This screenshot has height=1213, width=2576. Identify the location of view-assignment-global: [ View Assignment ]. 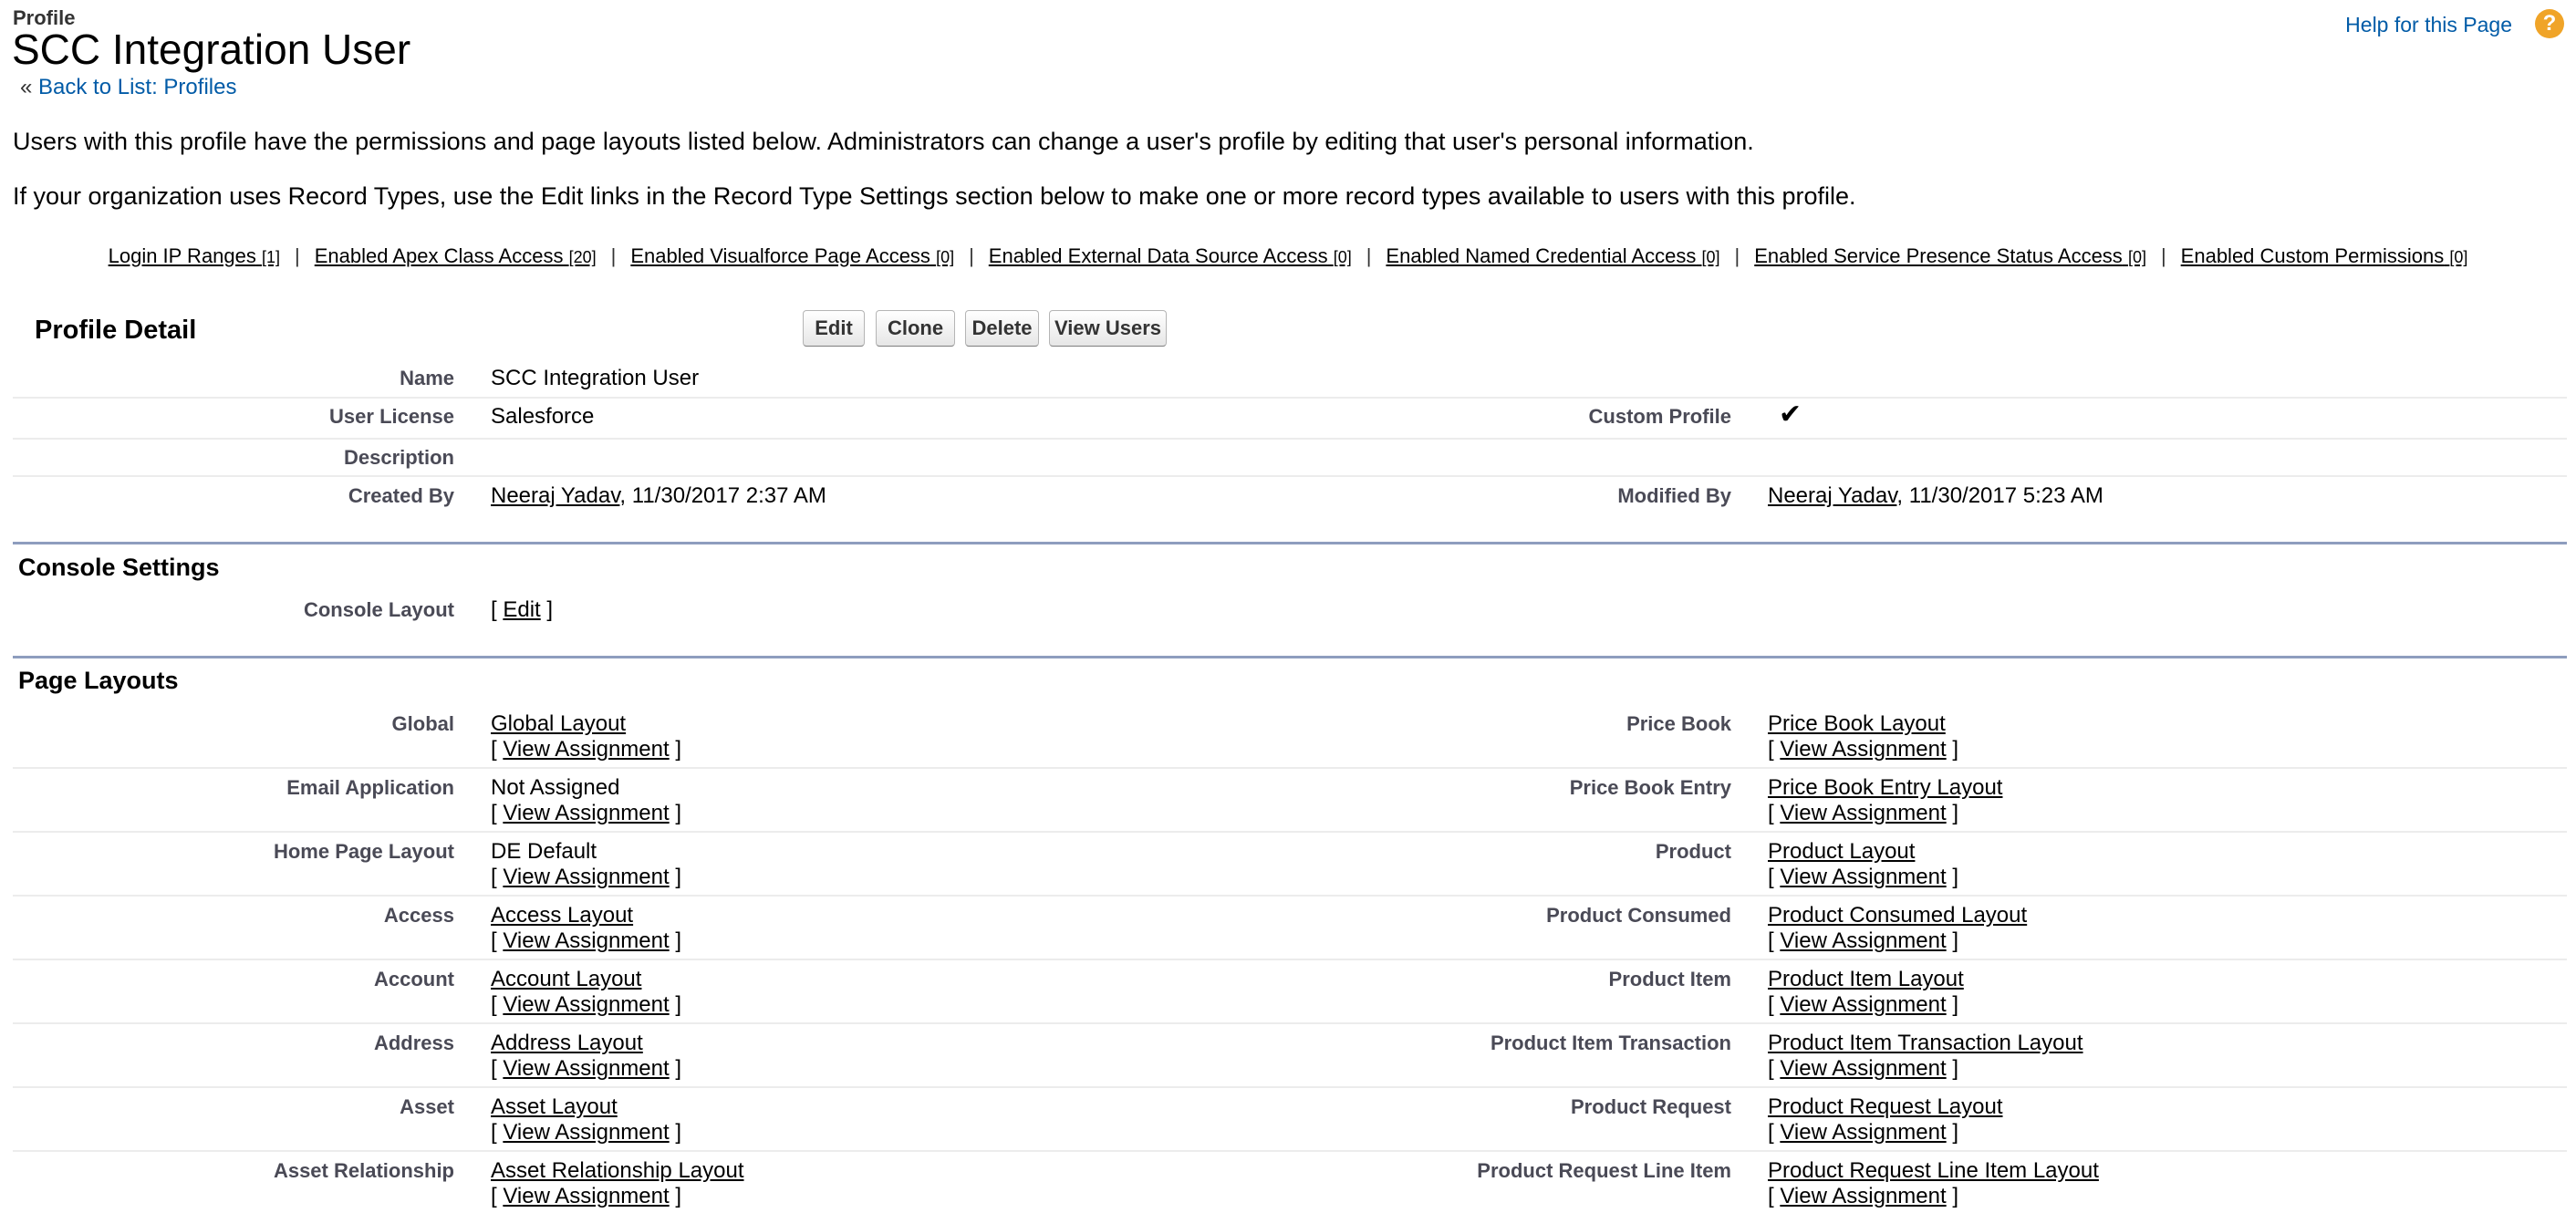
(586, 749).